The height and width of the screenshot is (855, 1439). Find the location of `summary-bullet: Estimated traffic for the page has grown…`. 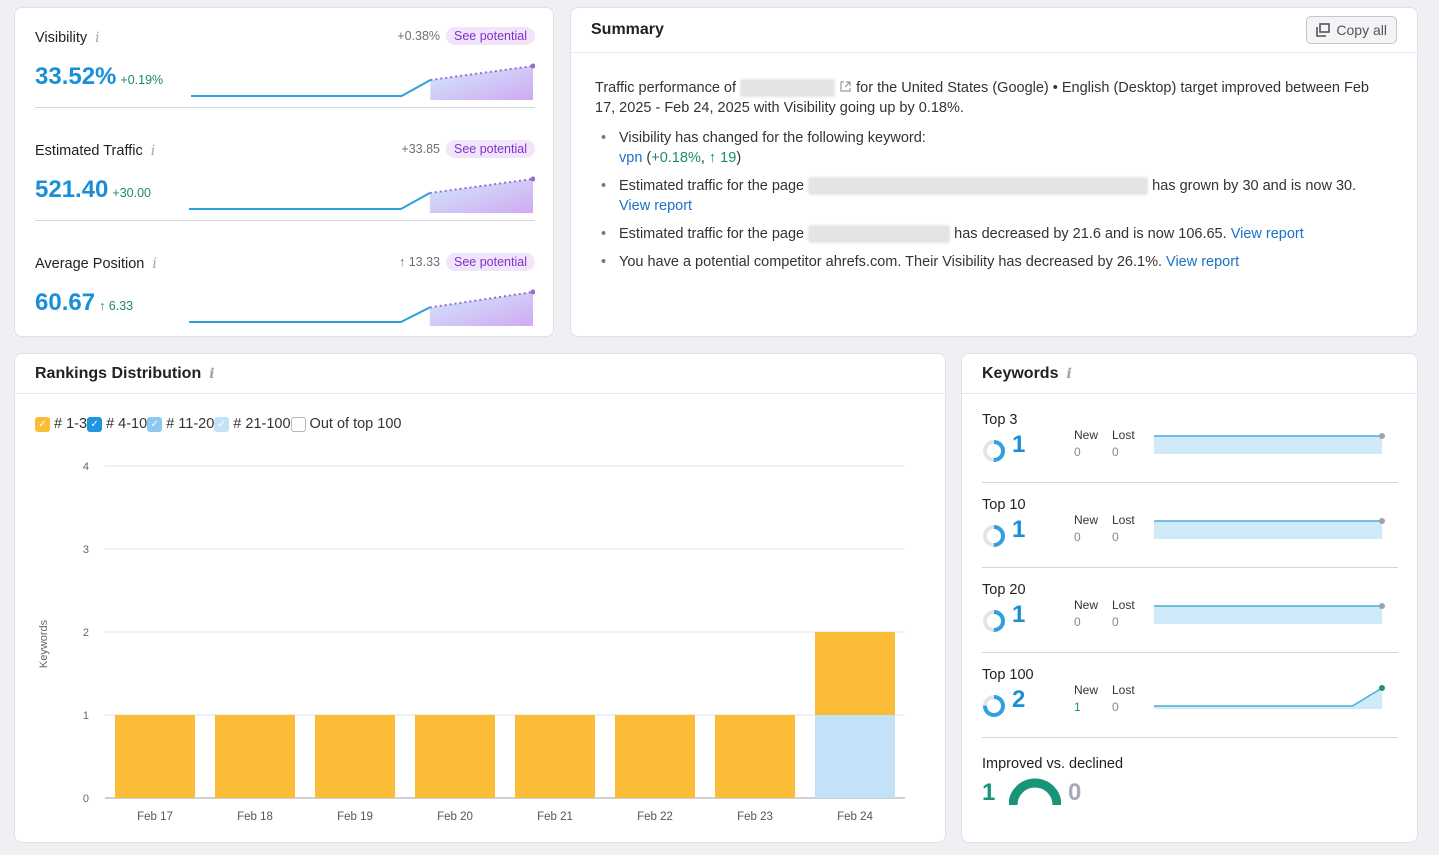

summary-bullet: Estimated traffic for the page has grown… is located at coordinates (994, 196).